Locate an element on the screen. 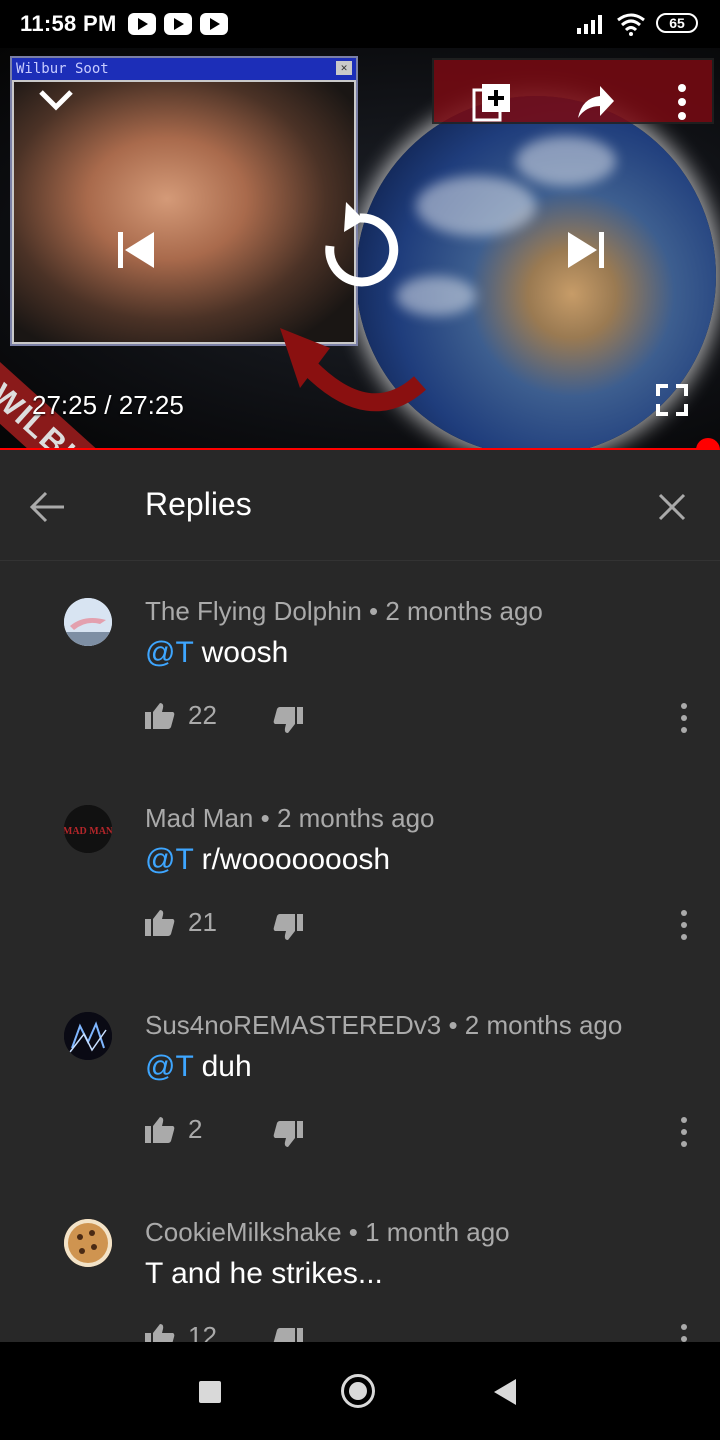 The image size is (720, 1440). video-progress-bar is located at coordinates (354, 449).